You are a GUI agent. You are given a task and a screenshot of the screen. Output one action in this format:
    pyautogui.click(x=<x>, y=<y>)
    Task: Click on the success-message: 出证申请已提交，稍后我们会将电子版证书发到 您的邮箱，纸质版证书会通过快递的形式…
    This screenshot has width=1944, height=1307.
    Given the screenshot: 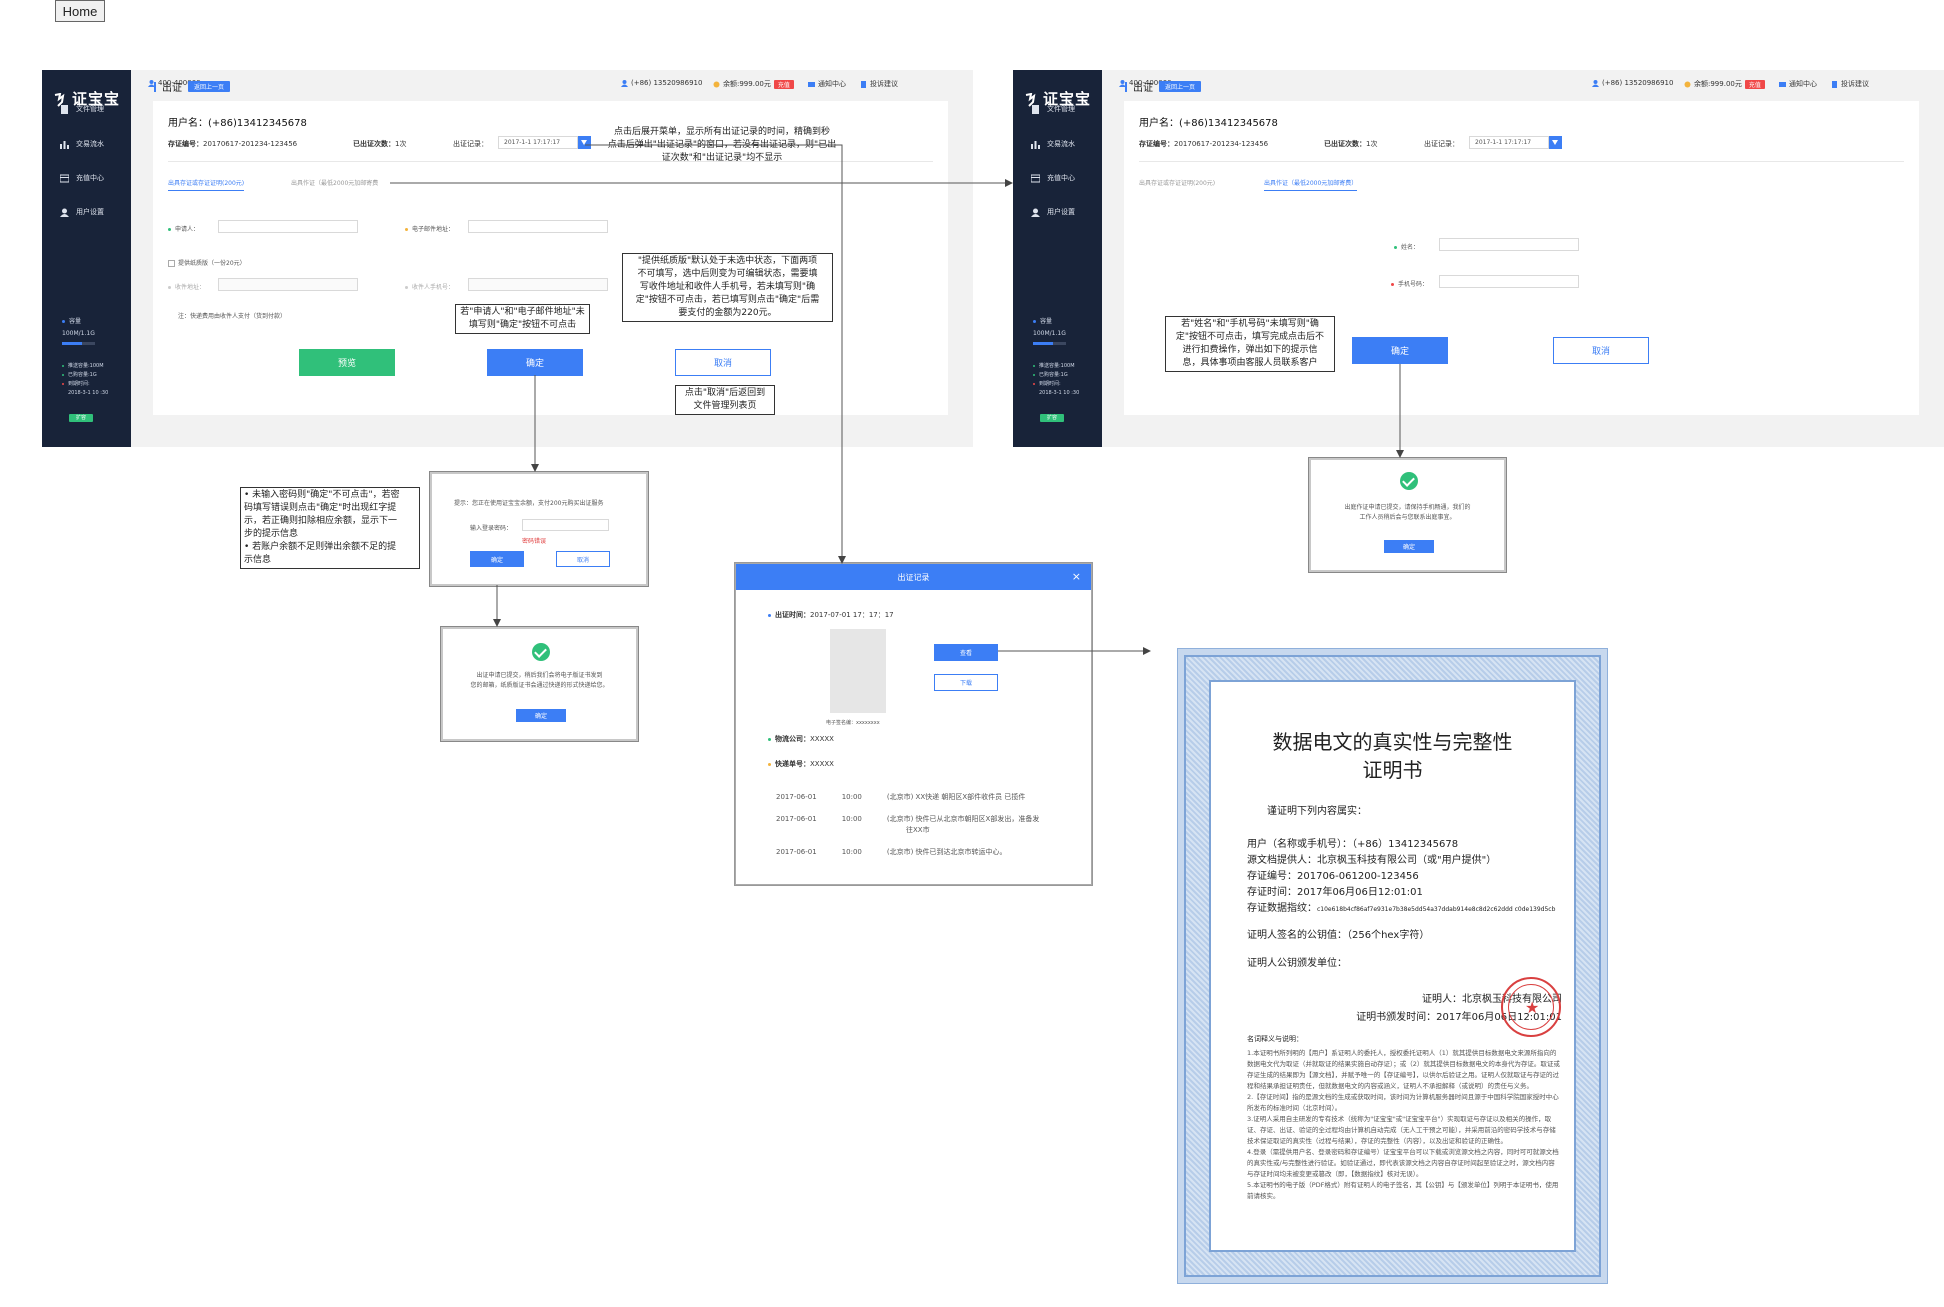 What is the action you would take?
    pyautogui.click(x=539, y=680)
    